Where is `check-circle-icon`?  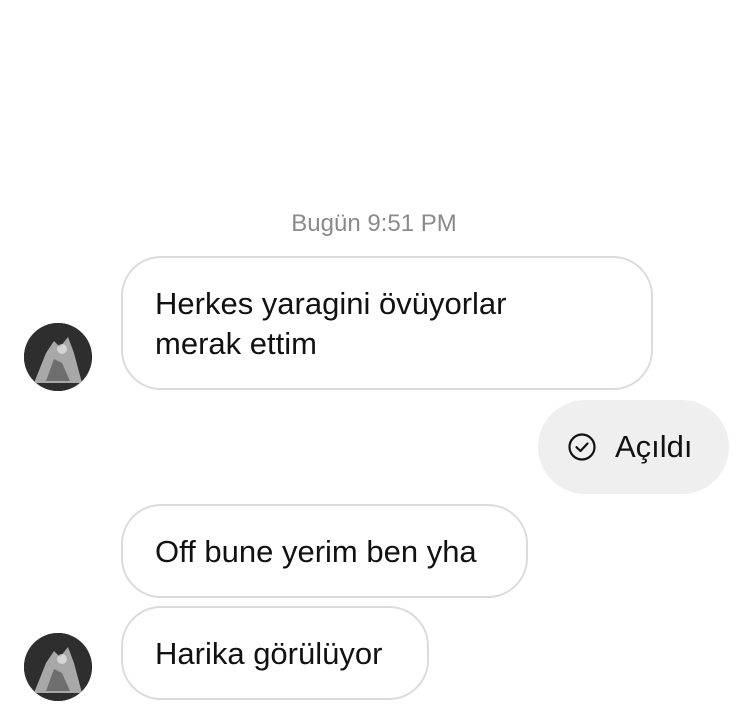 check-circle-icon is located at coordinates (582, 447).